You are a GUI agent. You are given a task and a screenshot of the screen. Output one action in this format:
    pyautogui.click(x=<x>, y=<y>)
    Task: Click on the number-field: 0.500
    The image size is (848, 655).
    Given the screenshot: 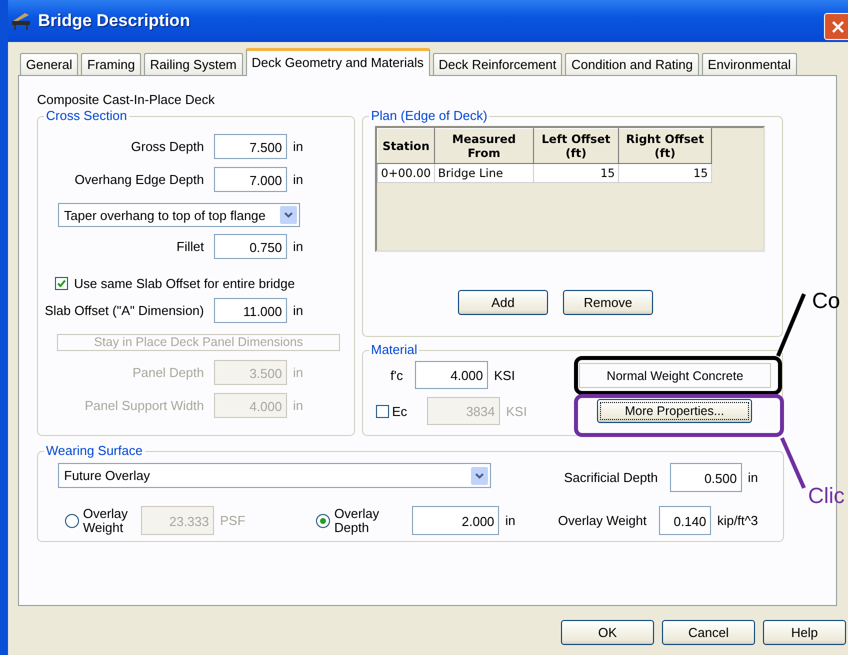 What is the action you would take?
    pyautogui.click(x=706, y=477)
    